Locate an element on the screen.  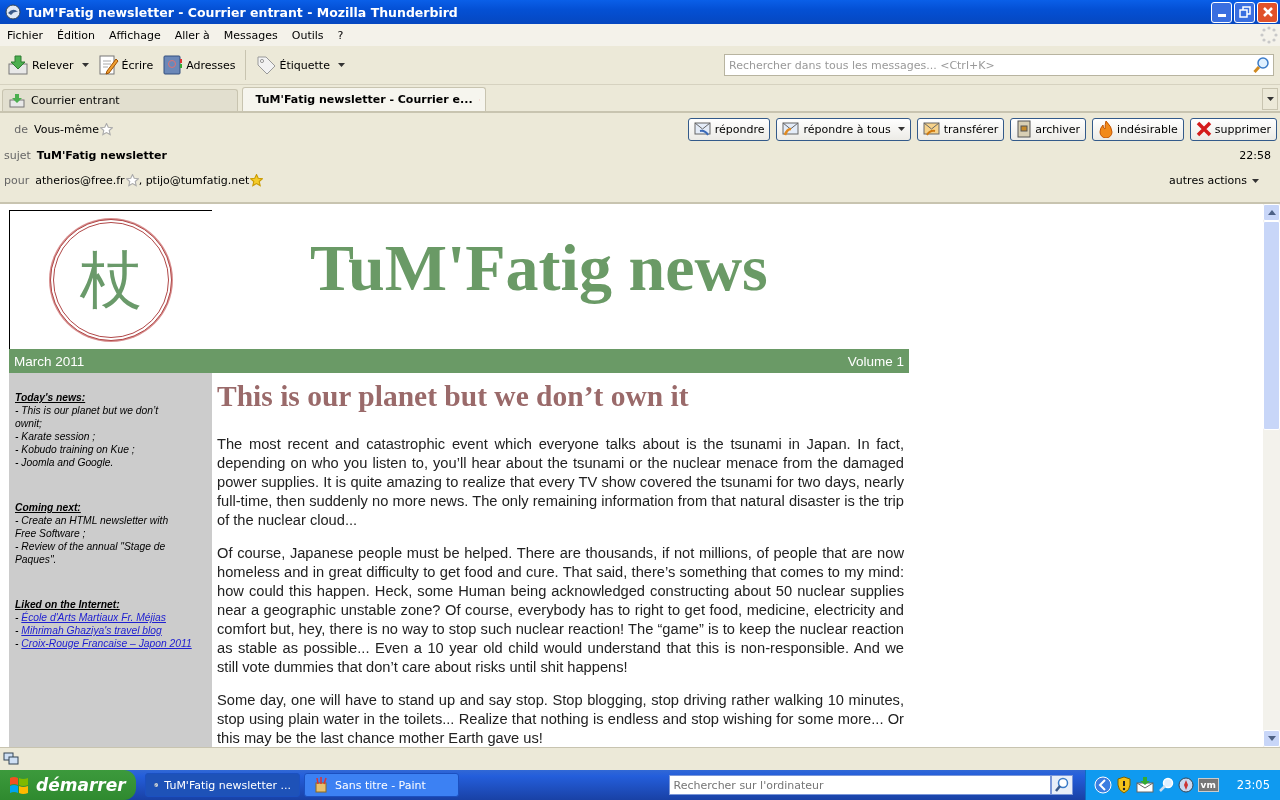
article-paragraph: Of course, Japanese people must be helped. There are thousands, if not millions, of people that are now homeless and in great difficulty to get food and cure. That said, there’s something that comes to my mind: how could this happen. Heck, some Human being acknowledged constructing about 50 nuclear supplies near a geographic unstable zone? Of course, everybody has to right to get food, medicine, electricity and comfort but, hey, there is no way to stop such nuclear reaction! The “game” is to keep the nuclear reaction as stable as possible... Even a 10 year old child would understand that this is non-responsible. And we still vote dummies that don’t care about risks until shit happens! is located at coordinates (560, 610).